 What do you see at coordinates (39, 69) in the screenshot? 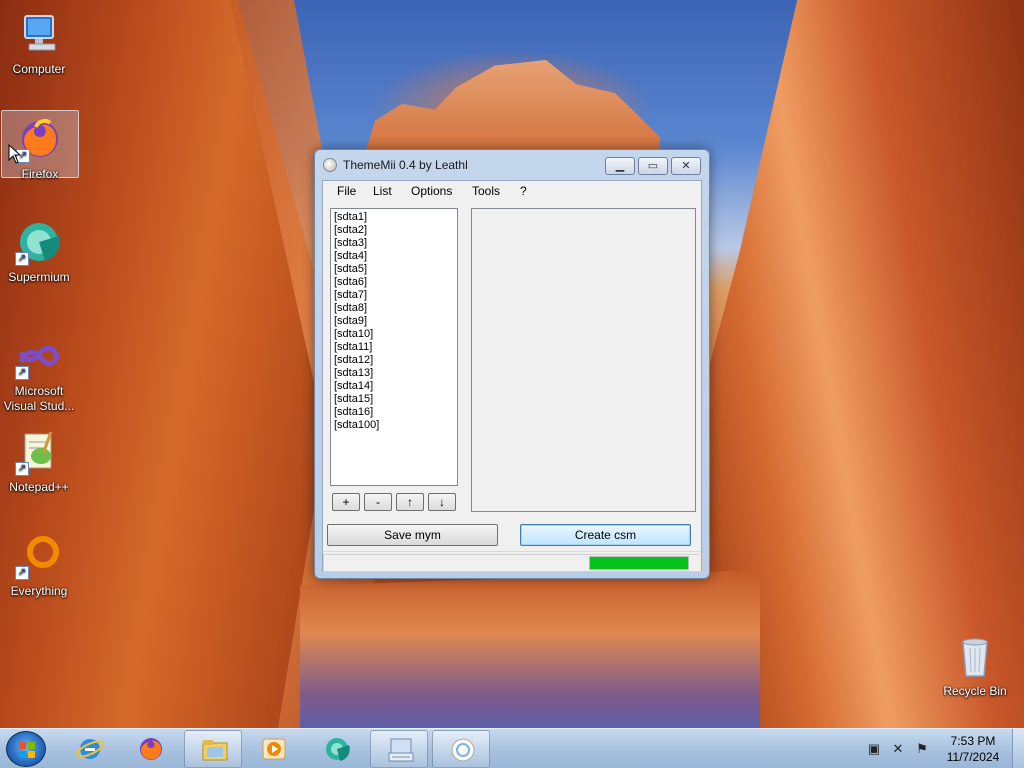
I see `desktop-icon-label: Computer` at bounding box center [39, 69].